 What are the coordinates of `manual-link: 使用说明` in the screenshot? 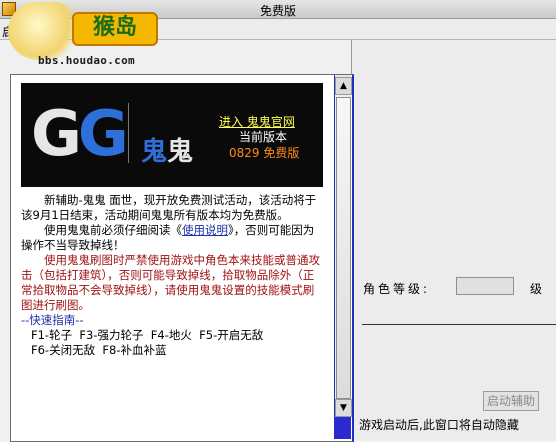 It's located at (205, 230).